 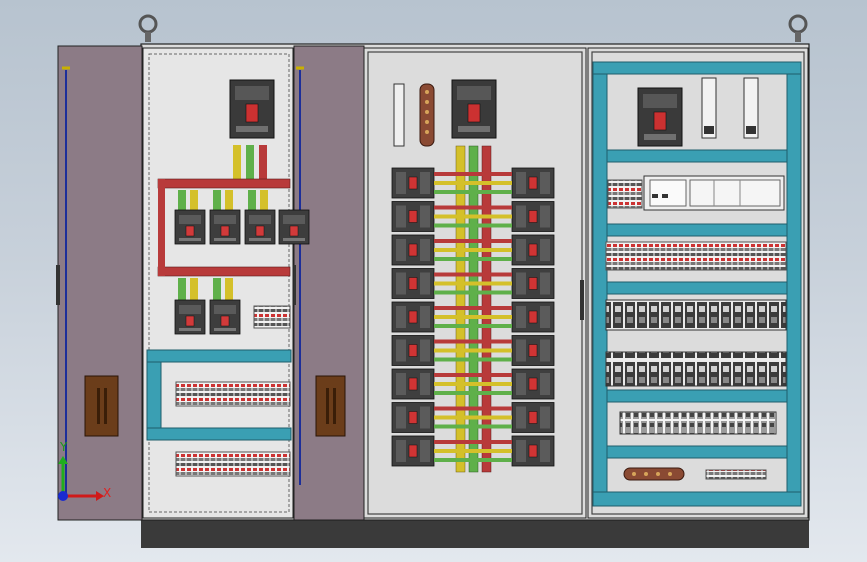 What do you see at coordinates (399, 115) in the screenshot?
I see `indicator-strip` at bounding box center [399, 115].